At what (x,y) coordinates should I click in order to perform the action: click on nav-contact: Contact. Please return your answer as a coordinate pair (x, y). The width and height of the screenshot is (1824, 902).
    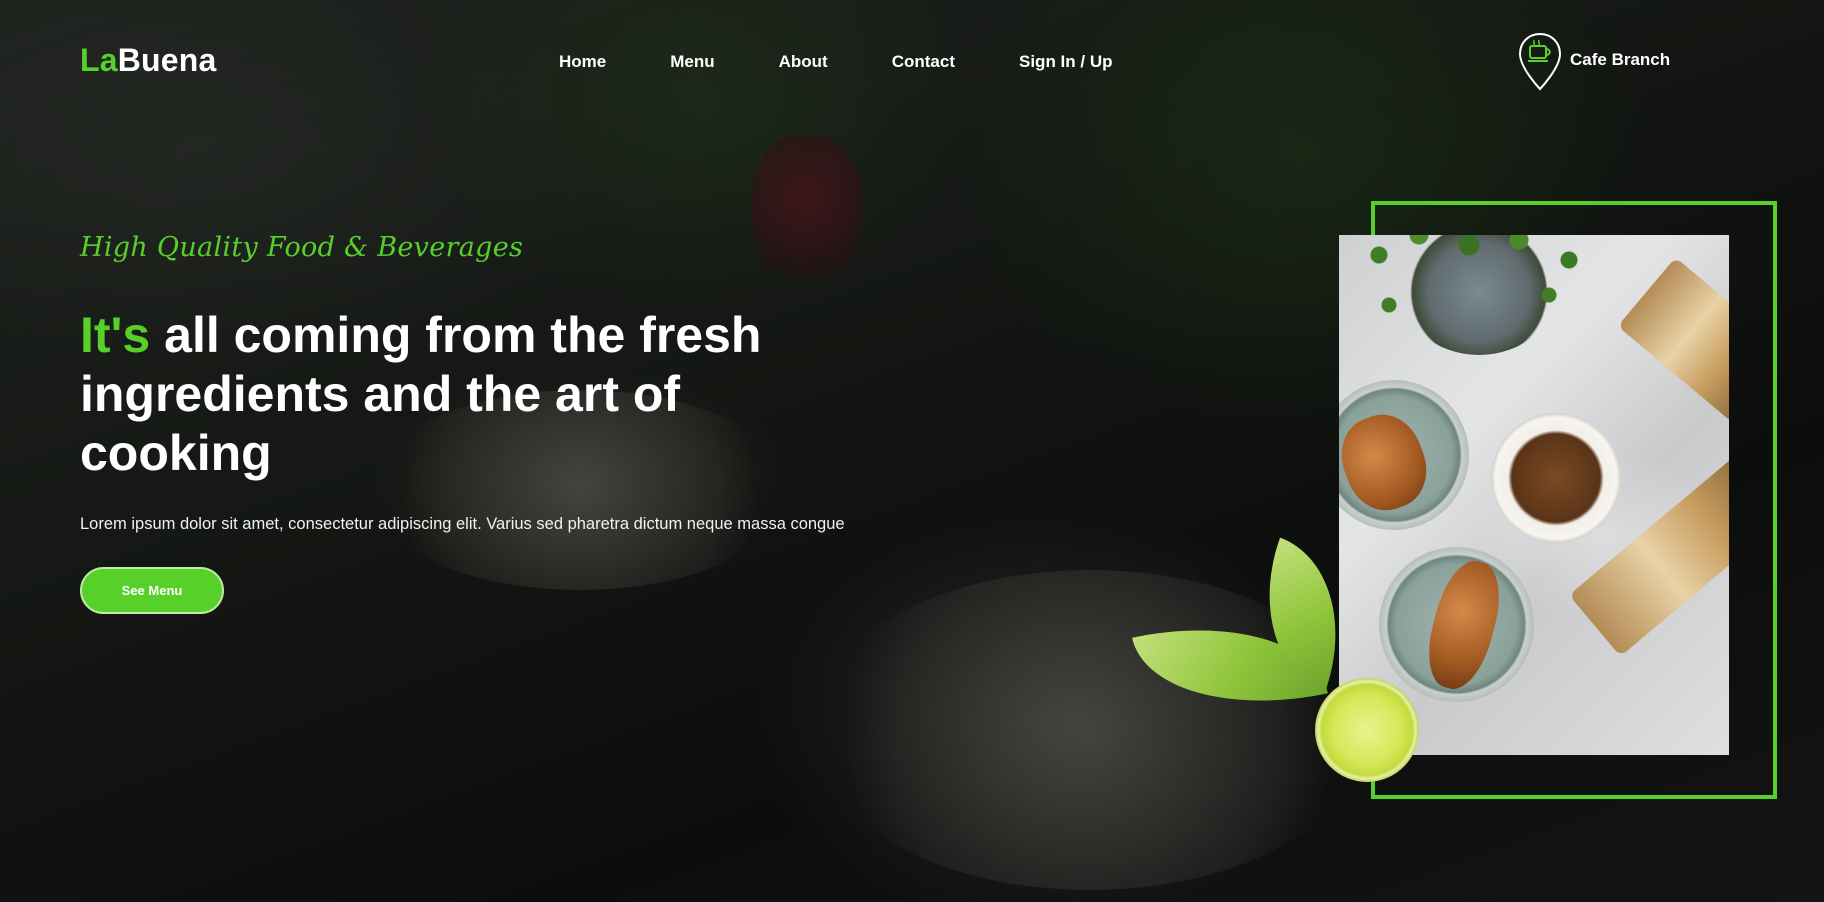
    Looking at the image, I should click on (923, 62).